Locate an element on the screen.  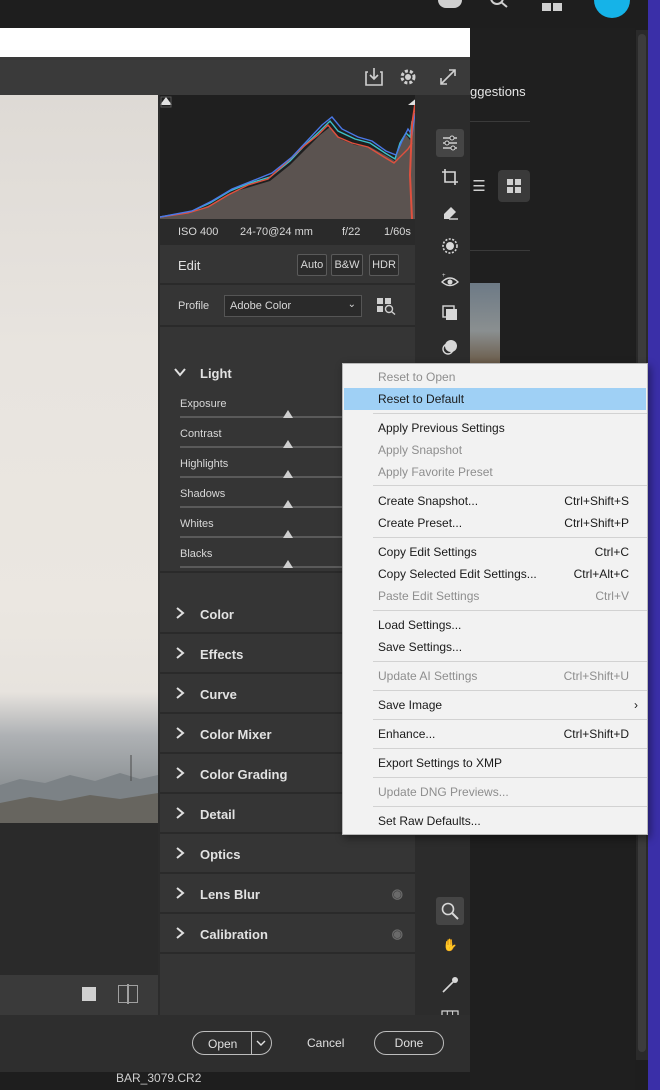
section-title: Color is located at coordinates (217, 614).